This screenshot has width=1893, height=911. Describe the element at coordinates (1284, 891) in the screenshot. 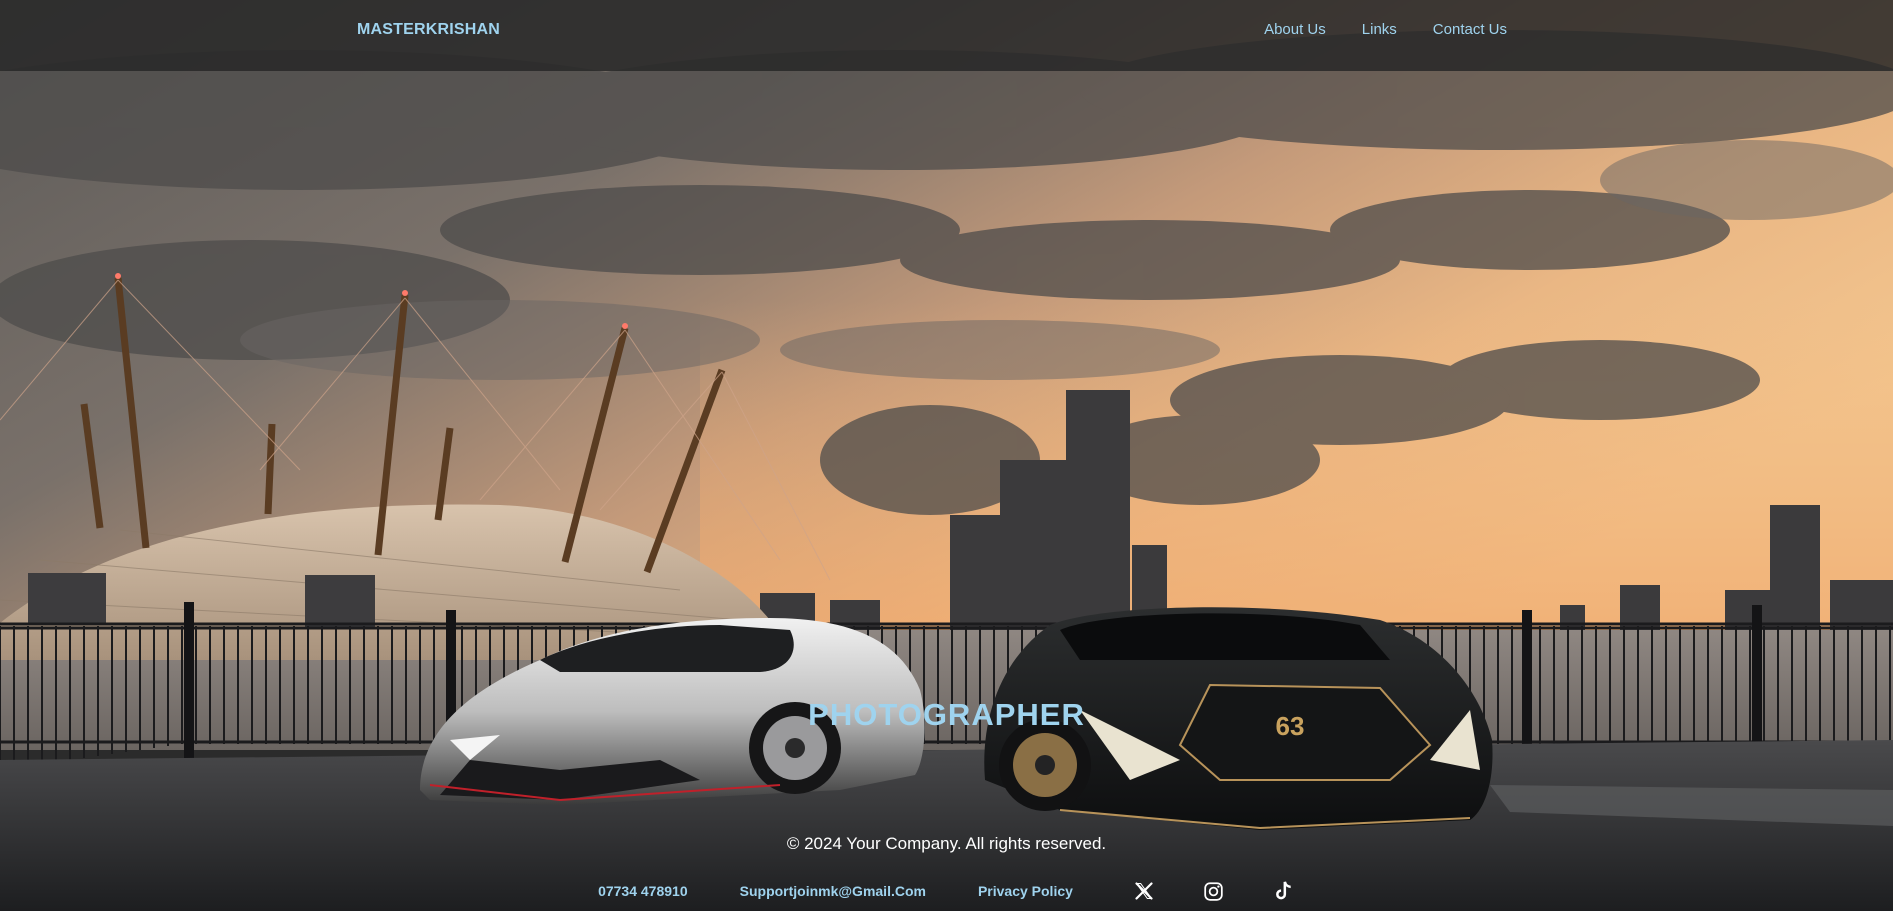

I see `tiktok-icon` at that location.